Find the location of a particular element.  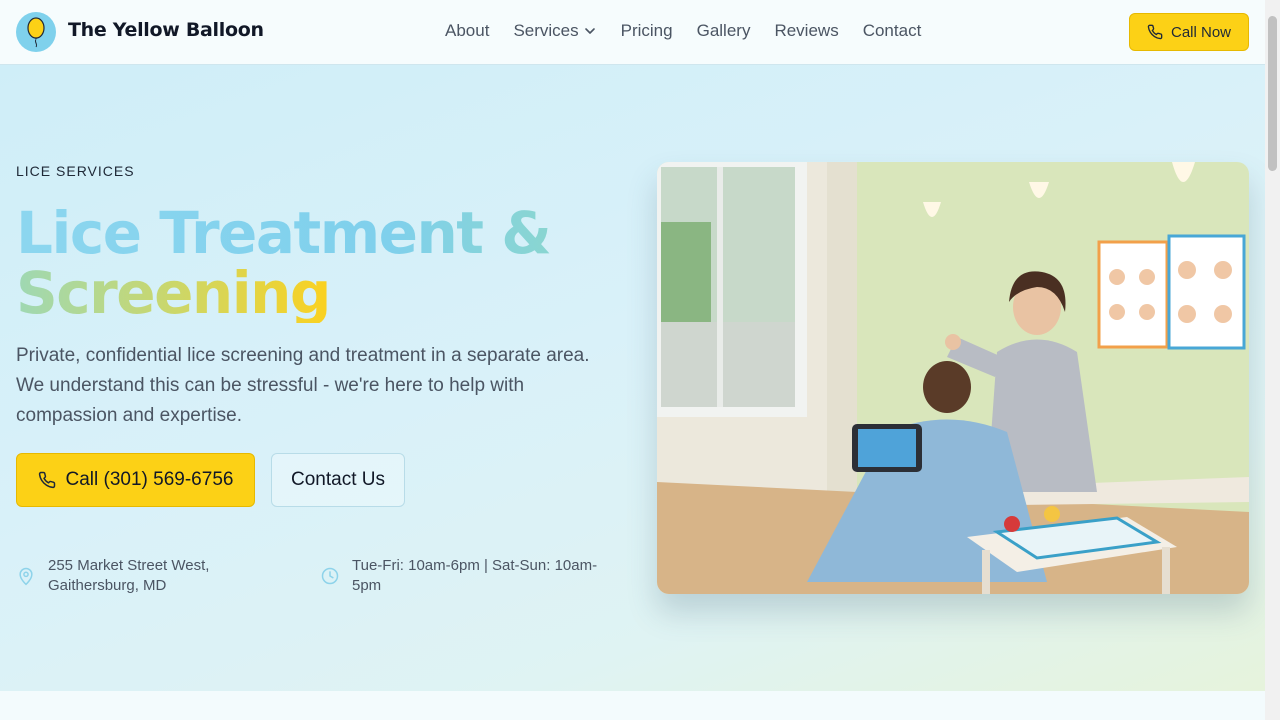

nav-label: About is located at coordinates (467, 30).